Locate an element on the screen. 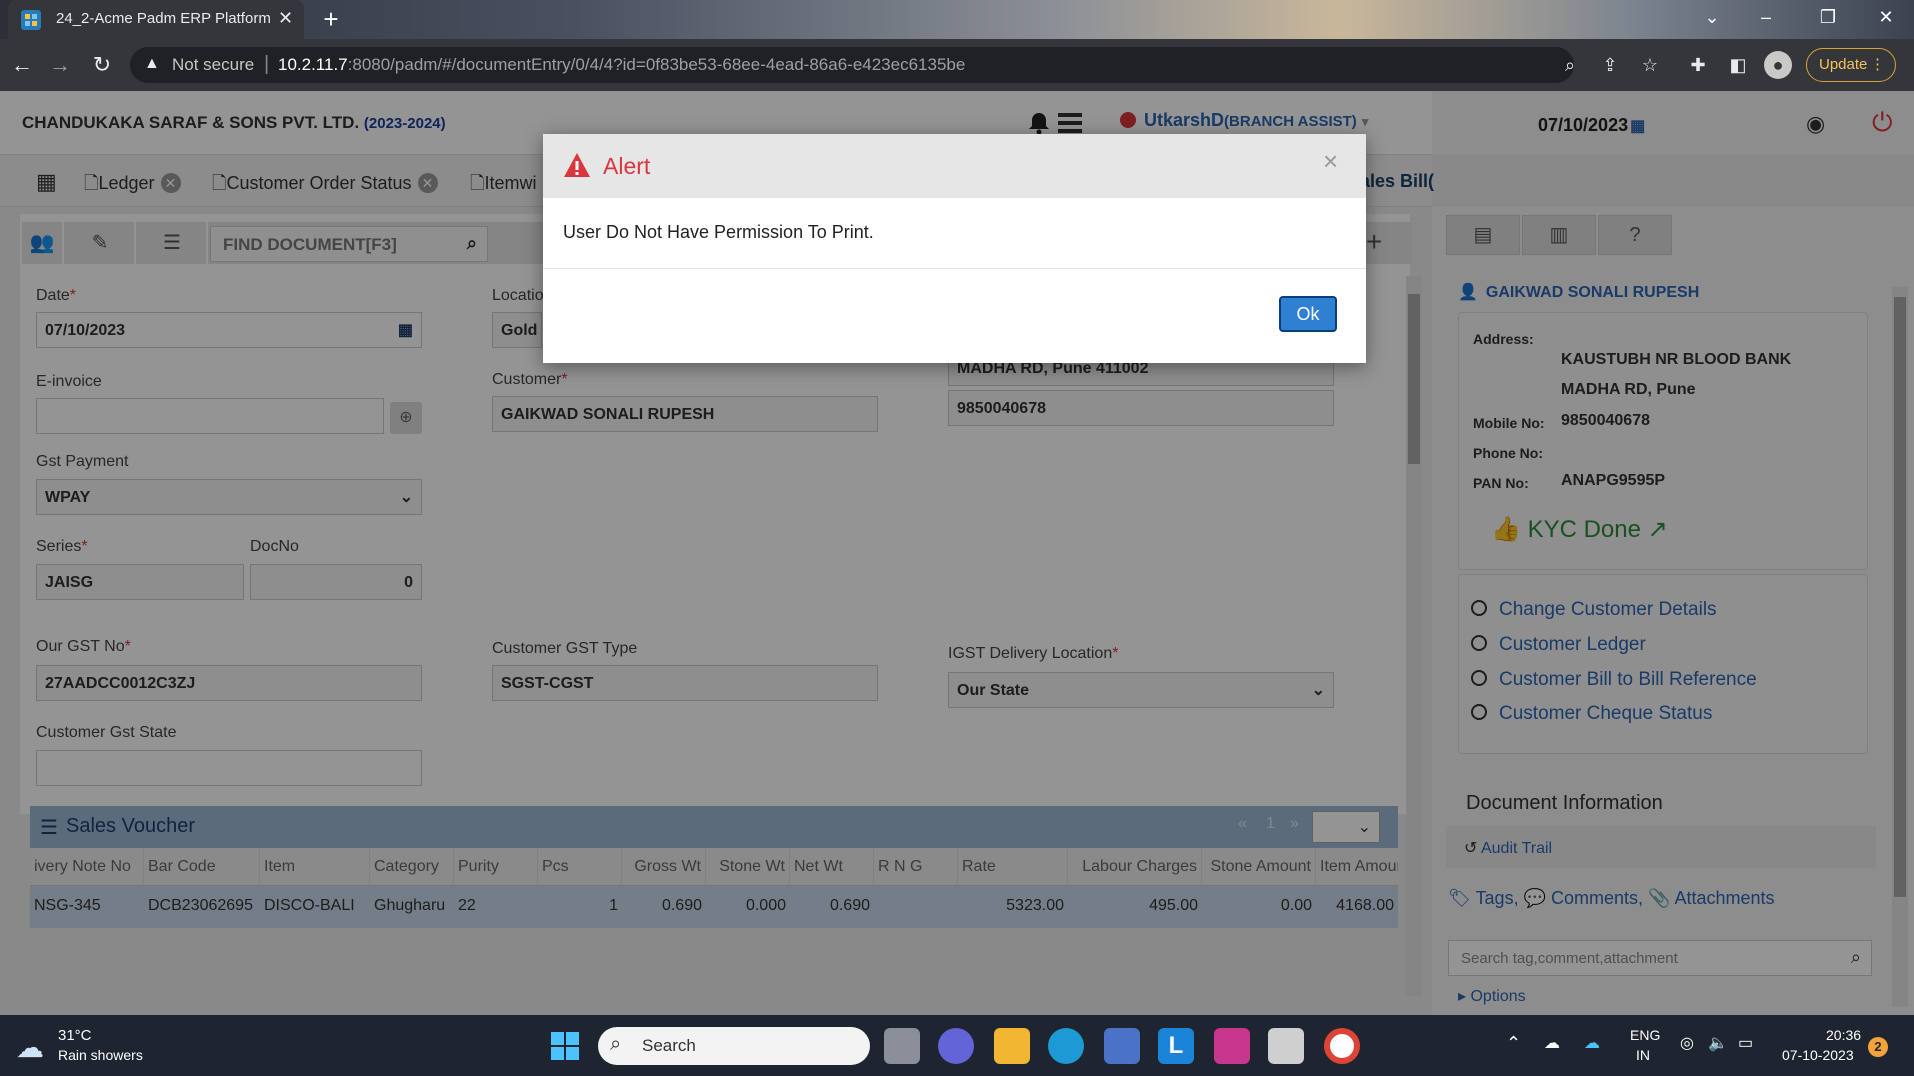  bookmark-star-icon: ☆ is located at coordinates (1650, 65).